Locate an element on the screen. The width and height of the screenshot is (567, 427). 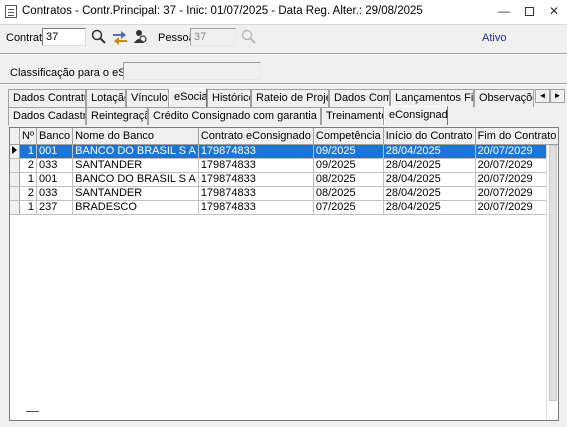
column-header: Competência is located at coordinates (348, 136).